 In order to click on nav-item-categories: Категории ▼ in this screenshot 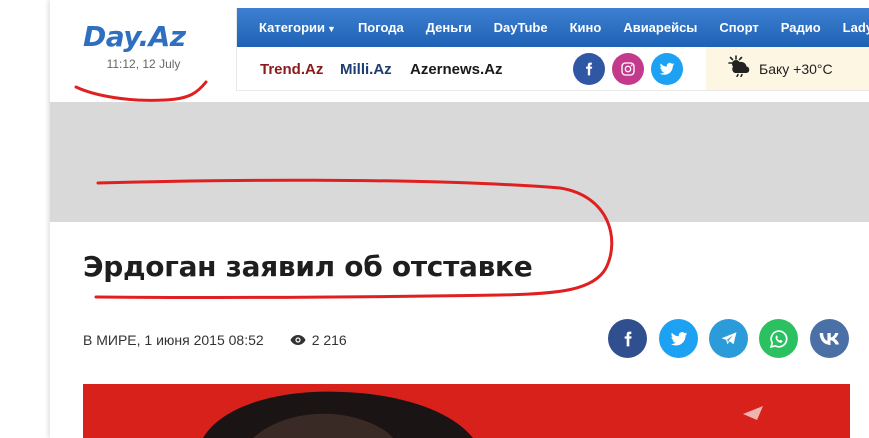, I will do `click(297, 27)`.